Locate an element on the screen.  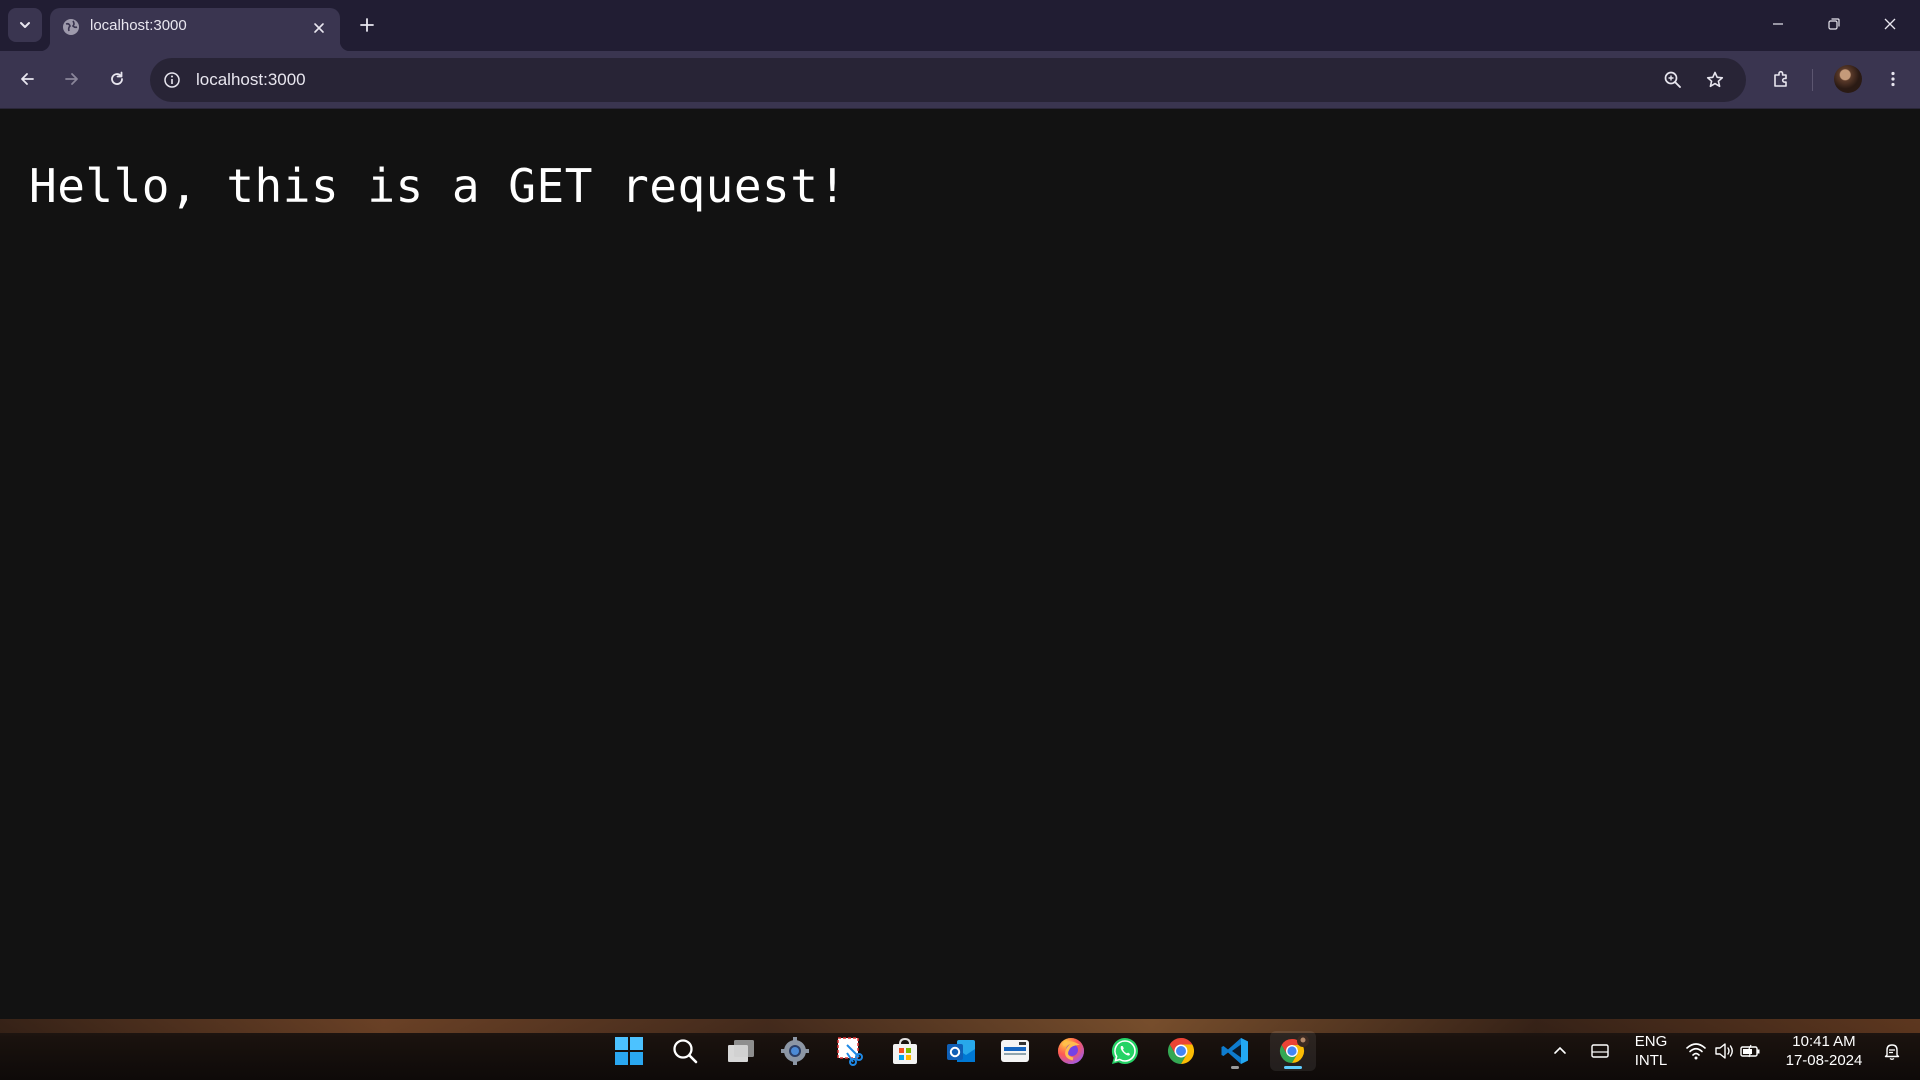
notification-bell-icon is located at coordinates (1892, 1052).